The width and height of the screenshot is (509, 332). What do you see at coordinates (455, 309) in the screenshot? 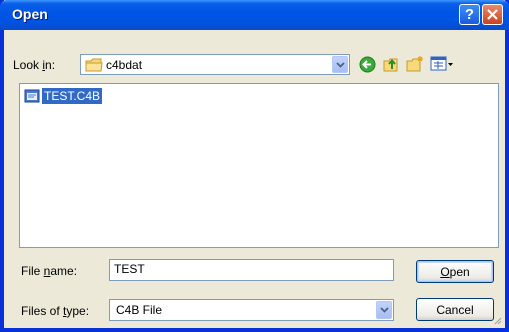
I see `cancel-button: Cancel` at bounding box center [455, 309].